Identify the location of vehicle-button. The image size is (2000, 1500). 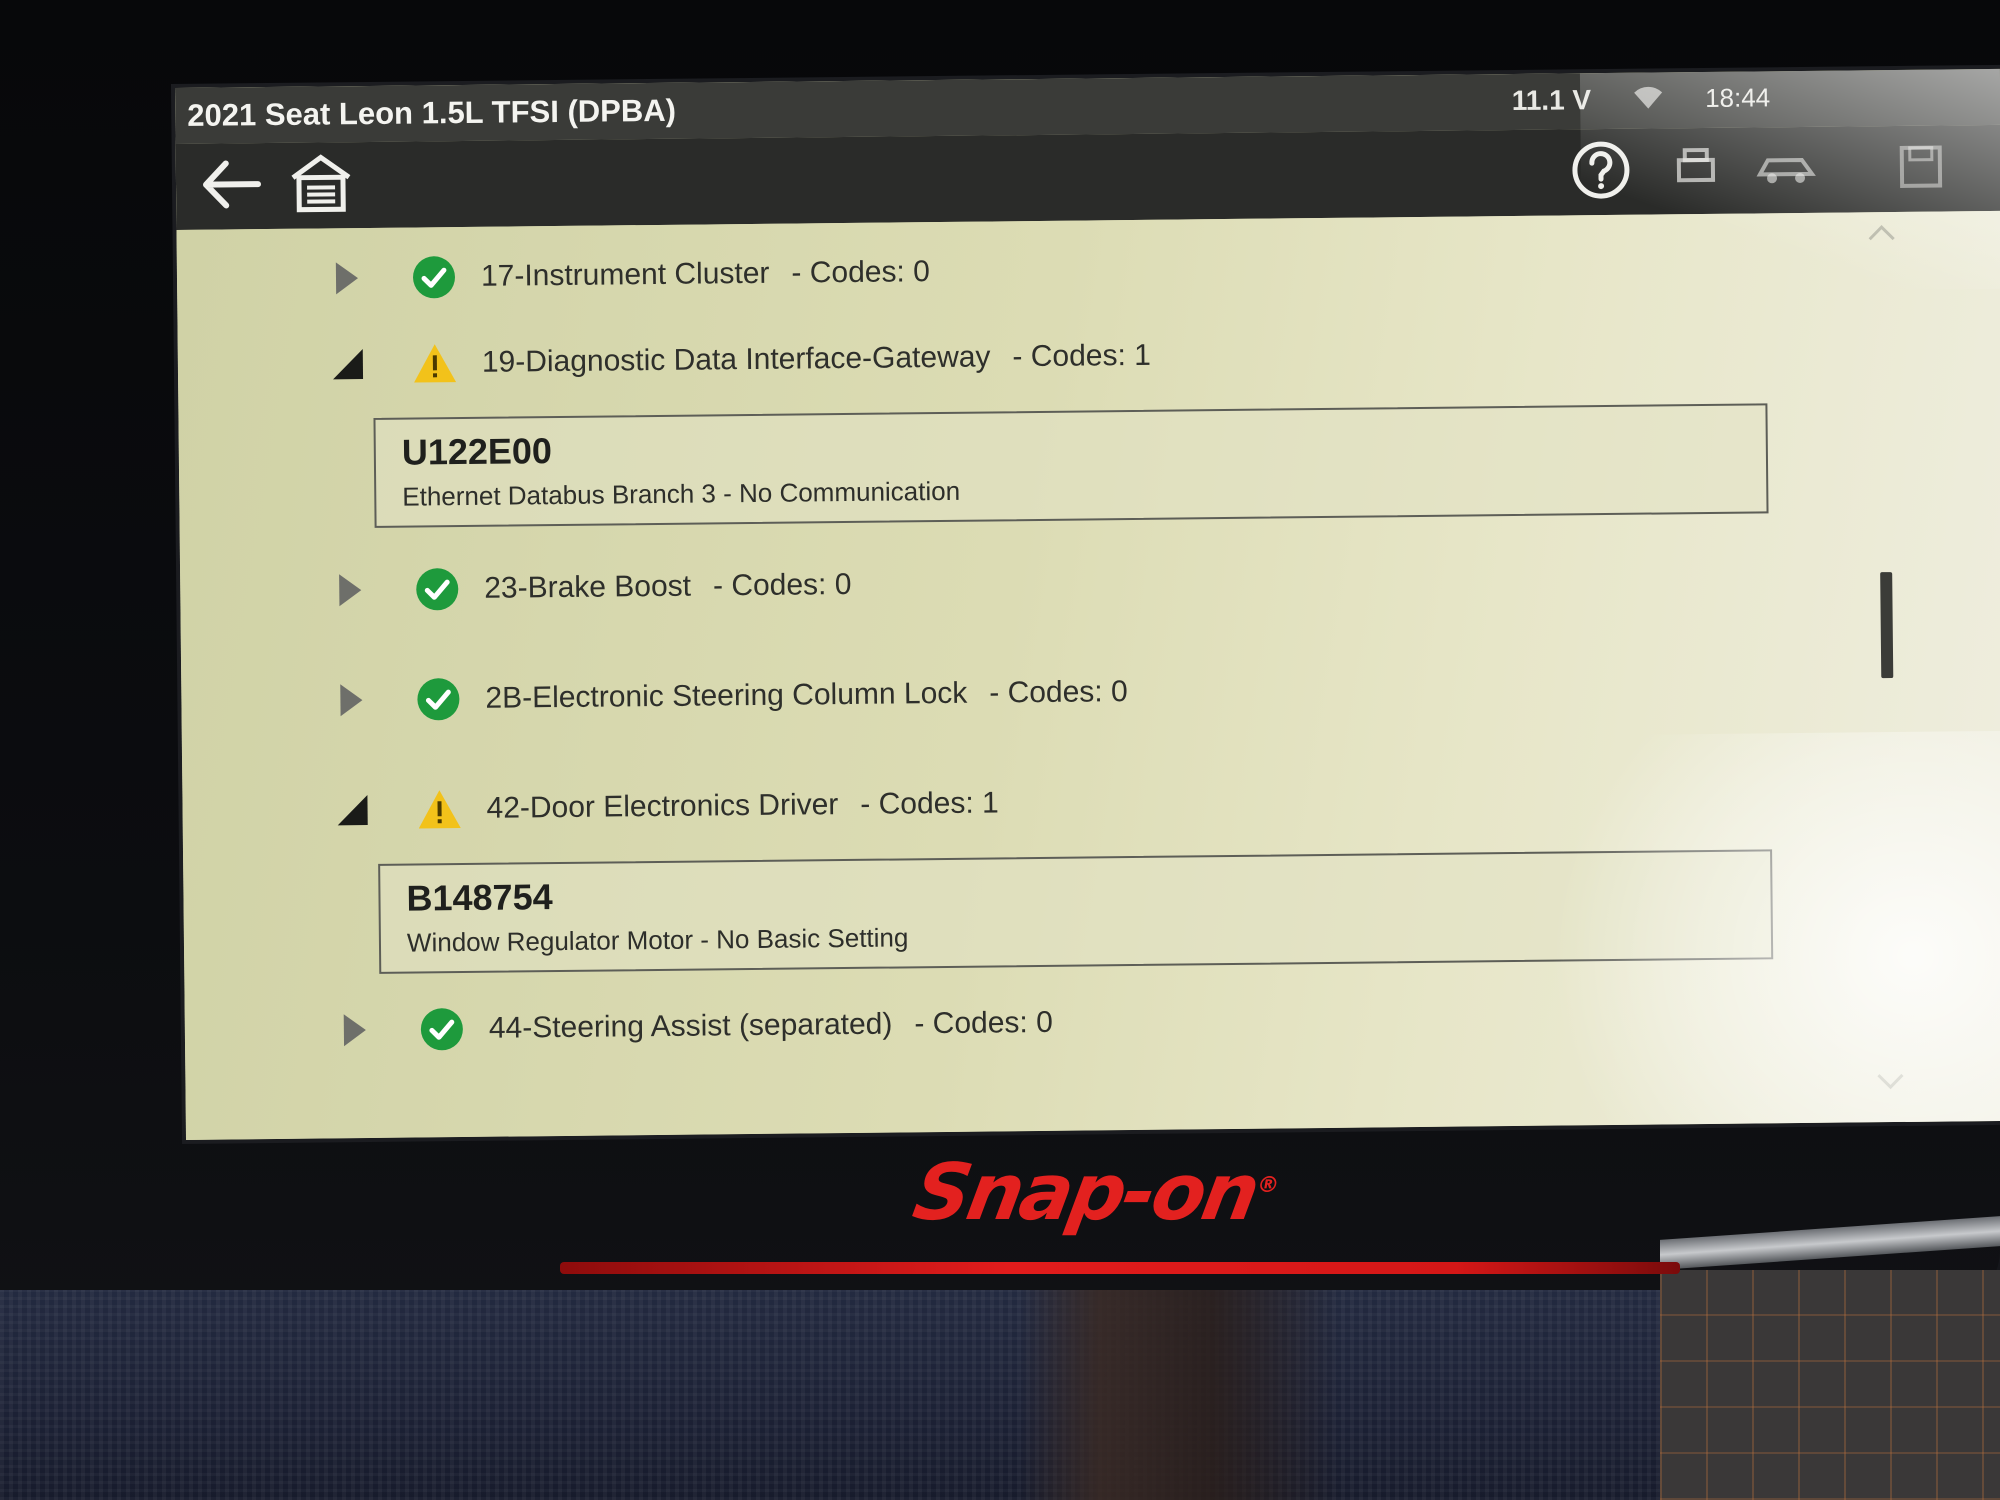
(1786, 170).